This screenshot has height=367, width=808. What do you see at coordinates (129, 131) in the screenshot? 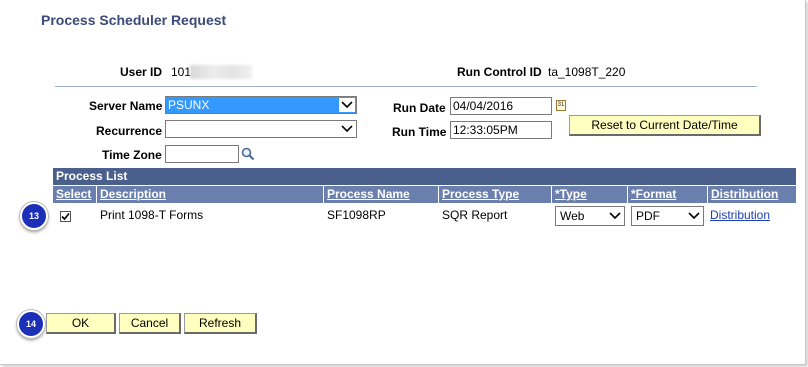
I see `recurrence-label: Recurrence` at bounding box center [129, 131].